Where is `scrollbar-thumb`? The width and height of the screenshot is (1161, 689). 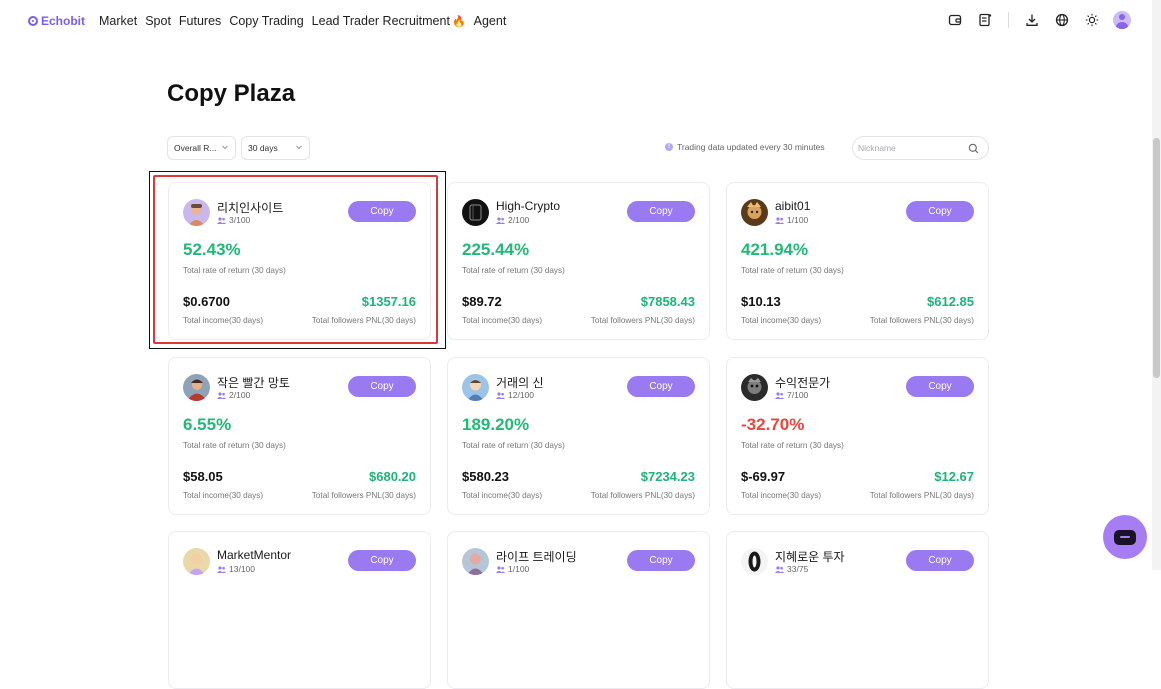 scrollbar-thumb is located at coordinates (1156, 258).